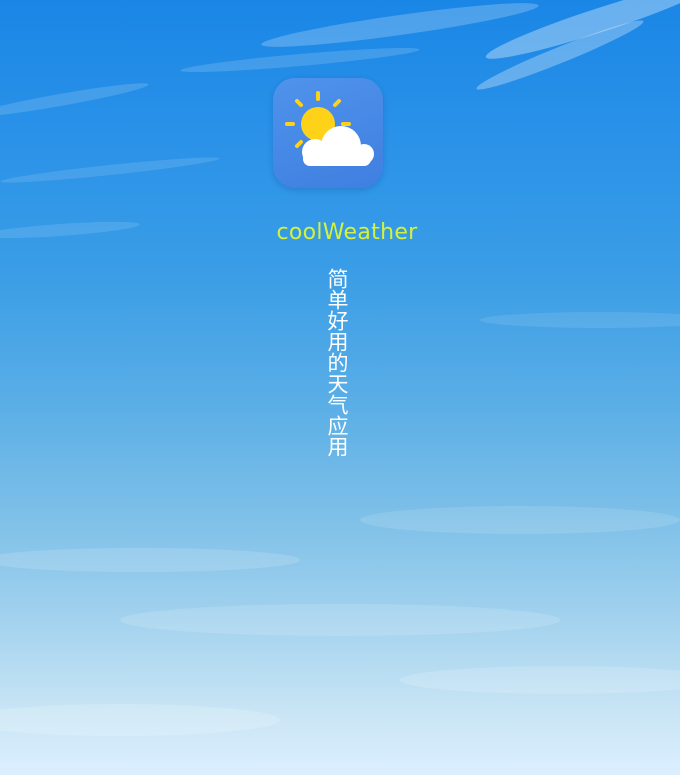  What do you see at coordinates (347, 232) in the screenshot?
I see `app-title: coolWeather` at bounding box center [347, 232].